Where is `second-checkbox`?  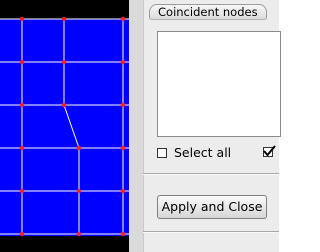
second-checkbox is located at coordinates (269, 151).